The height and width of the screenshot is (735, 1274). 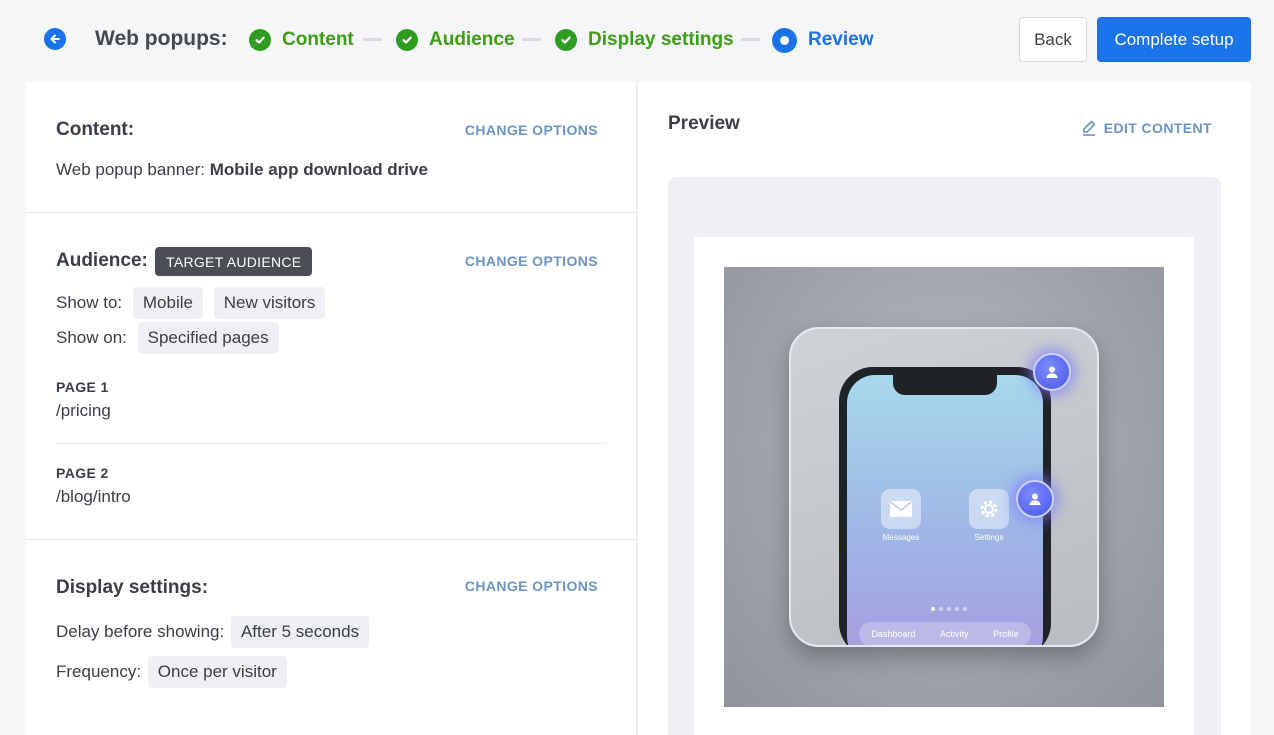 I want to click on delay-label: Delay before showing:, so click(x=140, y=631).